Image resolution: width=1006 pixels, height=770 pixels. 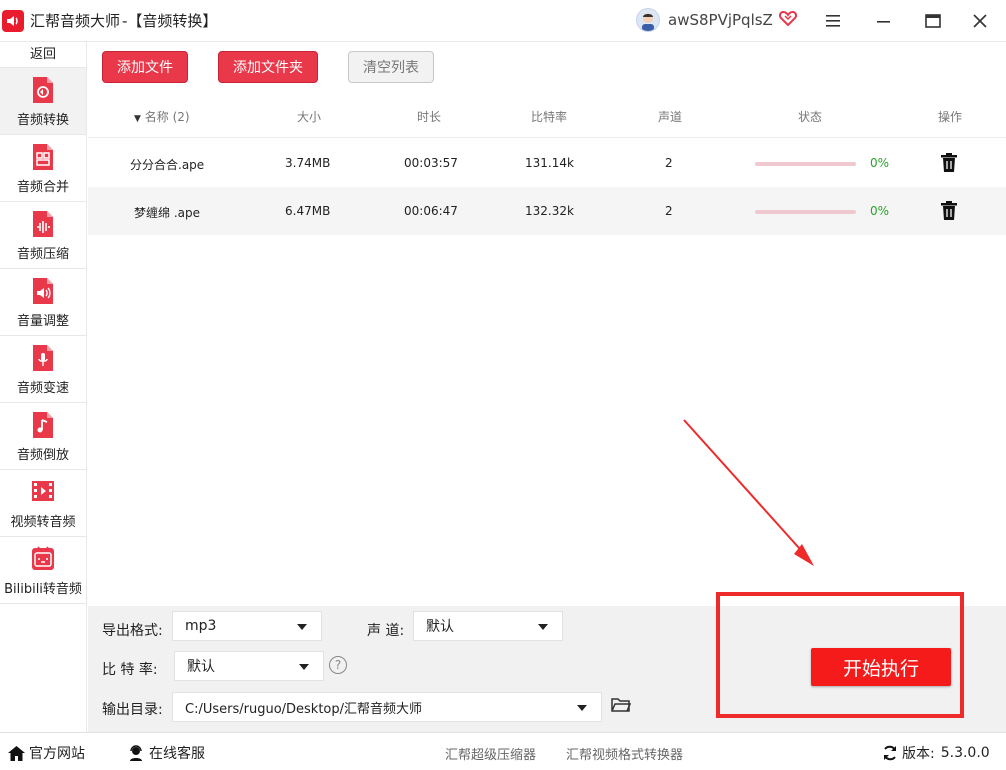 What do you see at coordinates (980, 21) in the screenshot?
I see `close-icon` at bounding box center [980, 21].